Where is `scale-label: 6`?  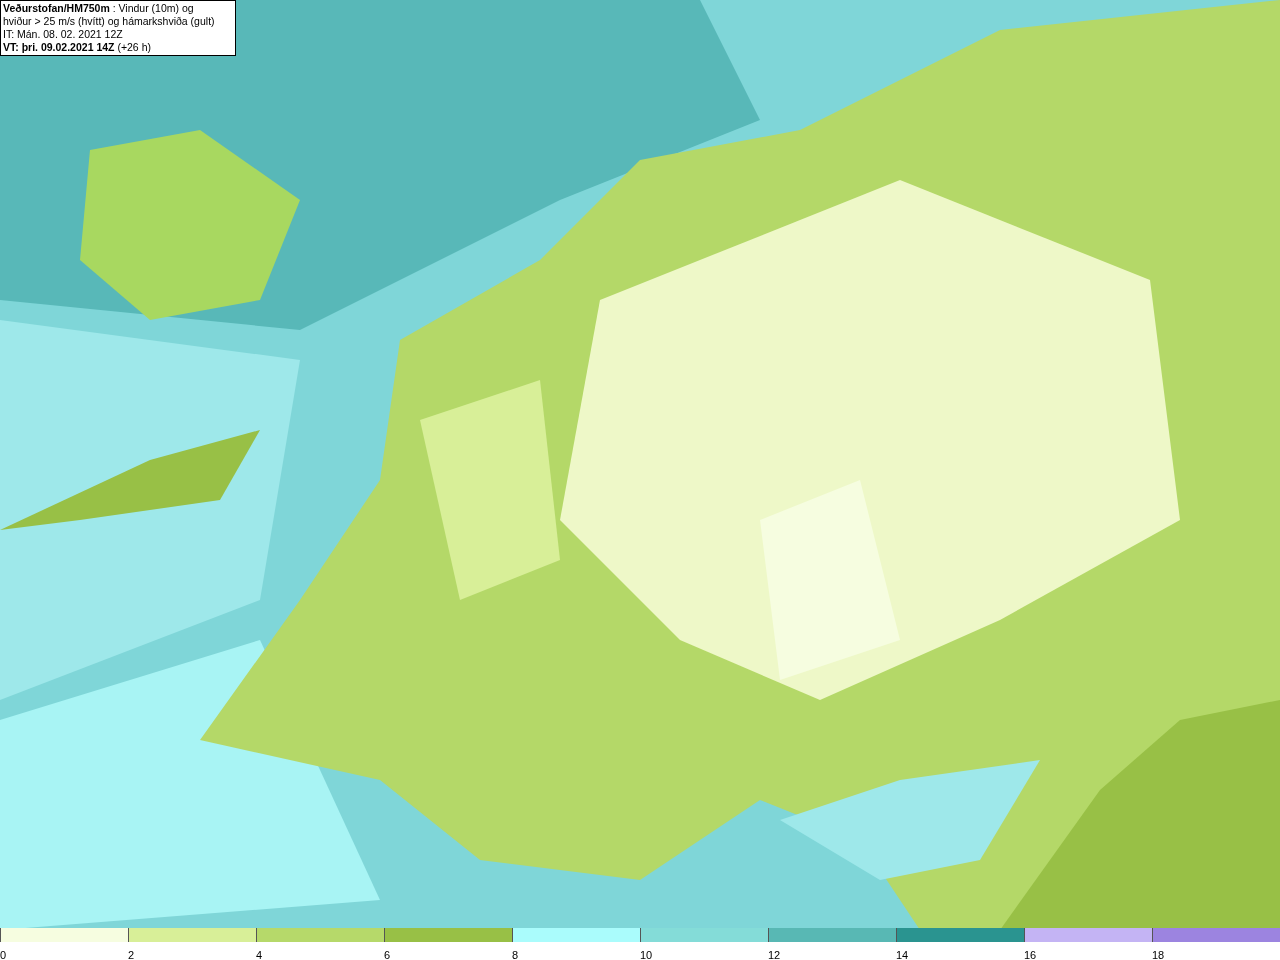
scale-label: 6 is located at coordinates (387, 954).